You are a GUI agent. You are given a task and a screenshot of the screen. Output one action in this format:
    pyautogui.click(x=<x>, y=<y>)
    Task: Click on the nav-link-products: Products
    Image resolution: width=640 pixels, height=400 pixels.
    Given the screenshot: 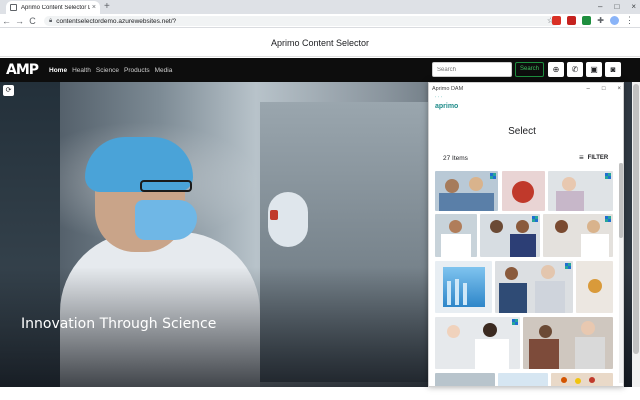 What is the action you would take?
    pyautogui.click(x=137, y=70)
    